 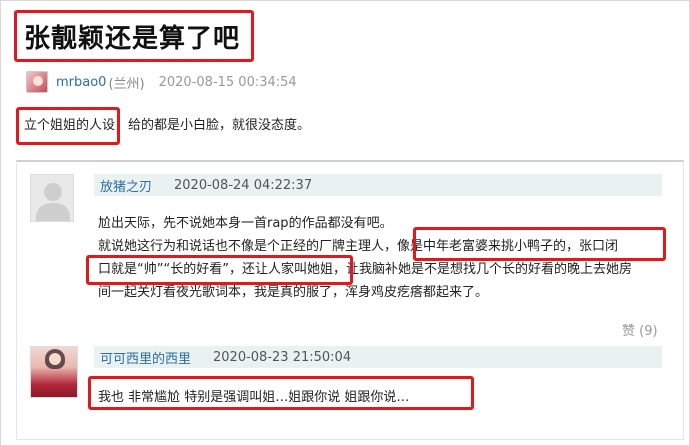 What do you see at coordinates (145, 357) in the screenshot?
I see `reply-user-link: 可可西里的西里` at bounding box center [145, 357].